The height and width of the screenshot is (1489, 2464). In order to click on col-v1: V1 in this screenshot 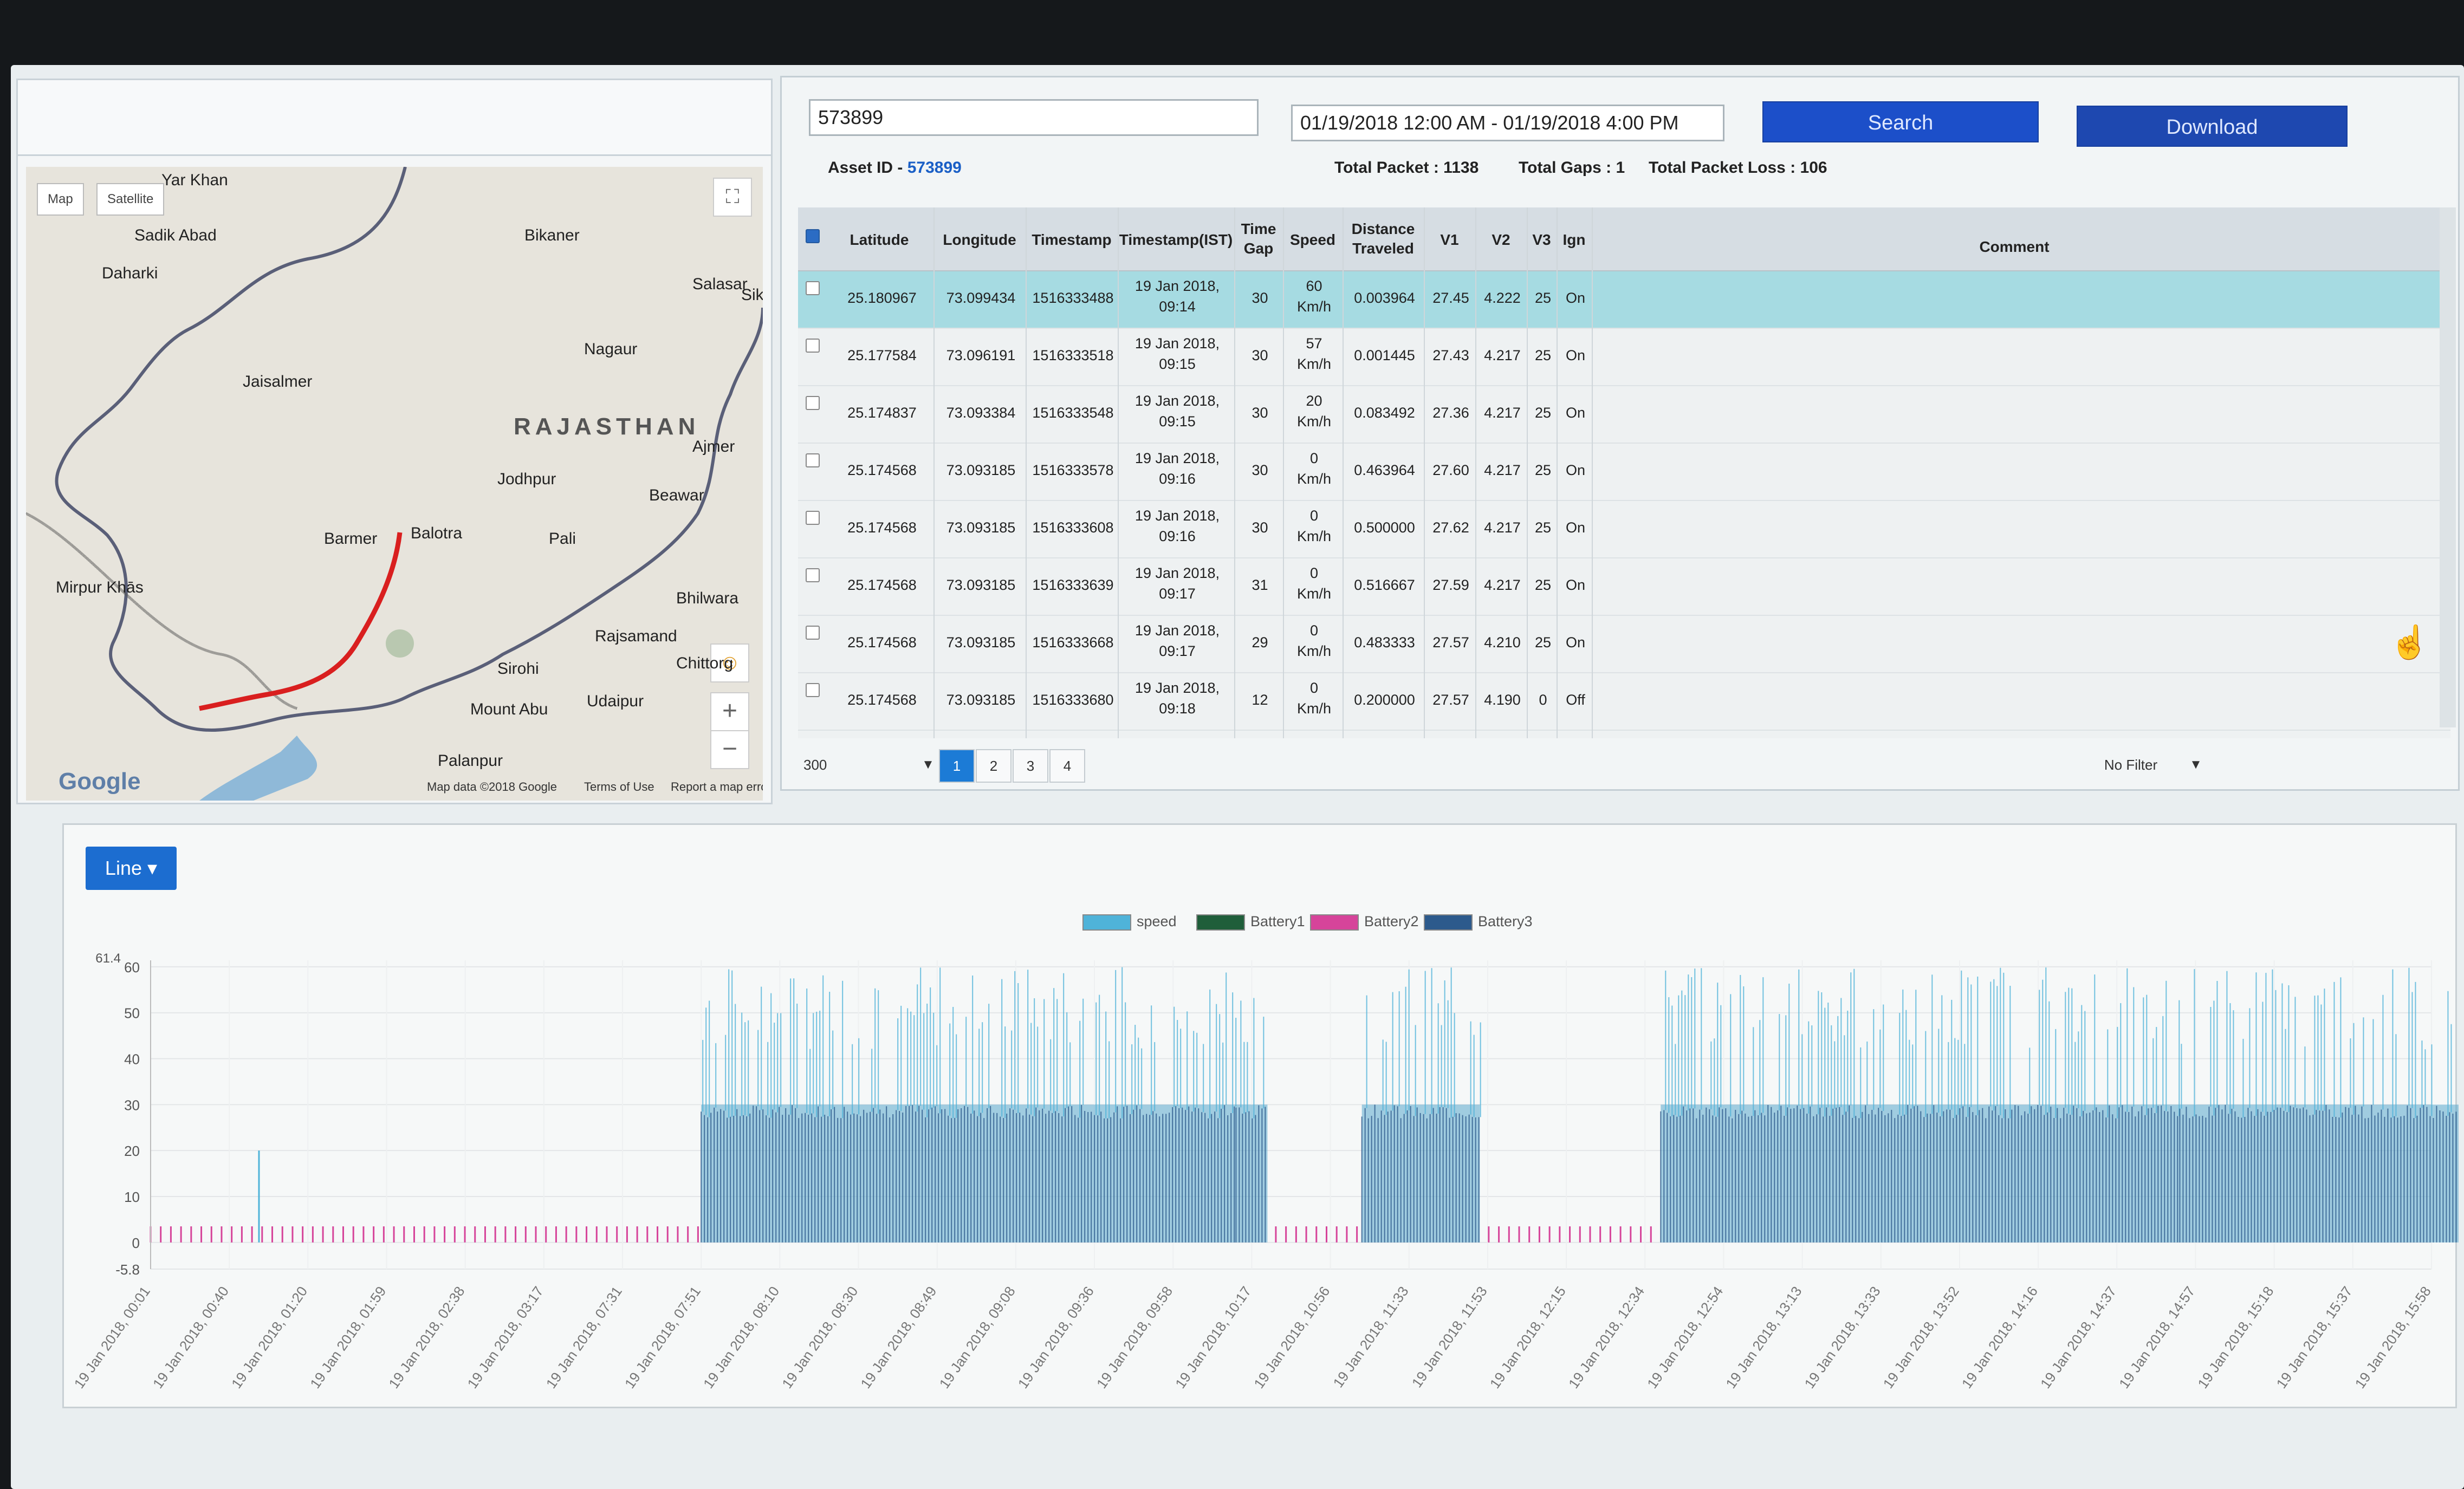, I will do `click(1449, 240)`.